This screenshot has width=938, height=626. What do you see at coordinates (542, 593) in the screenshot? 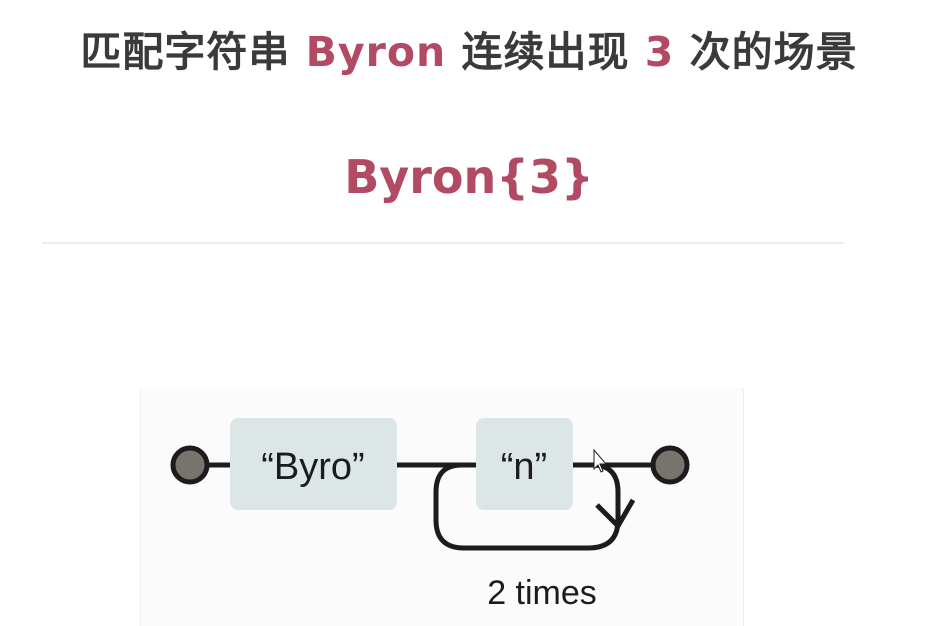
I see `loop-label: 2 times` at bounding box center [542, 593].